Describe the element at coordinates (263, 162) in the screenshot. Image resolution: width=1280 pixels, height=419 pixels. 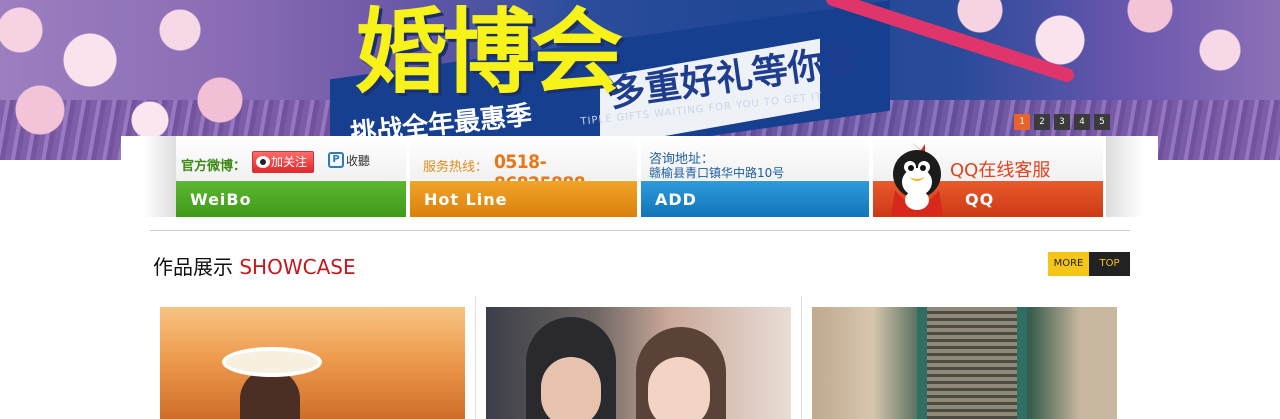
I see `weibo-eye-icon` at that location.